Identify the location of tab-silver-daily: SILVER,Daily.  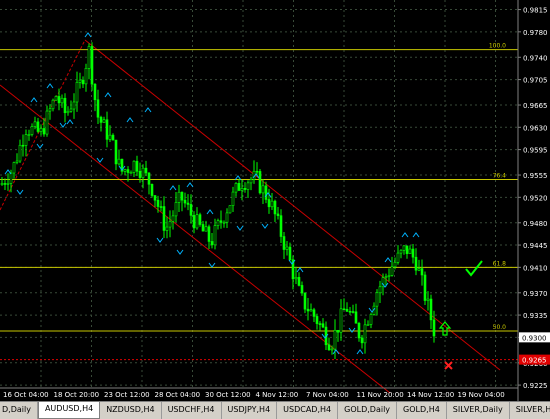
(478, 410).